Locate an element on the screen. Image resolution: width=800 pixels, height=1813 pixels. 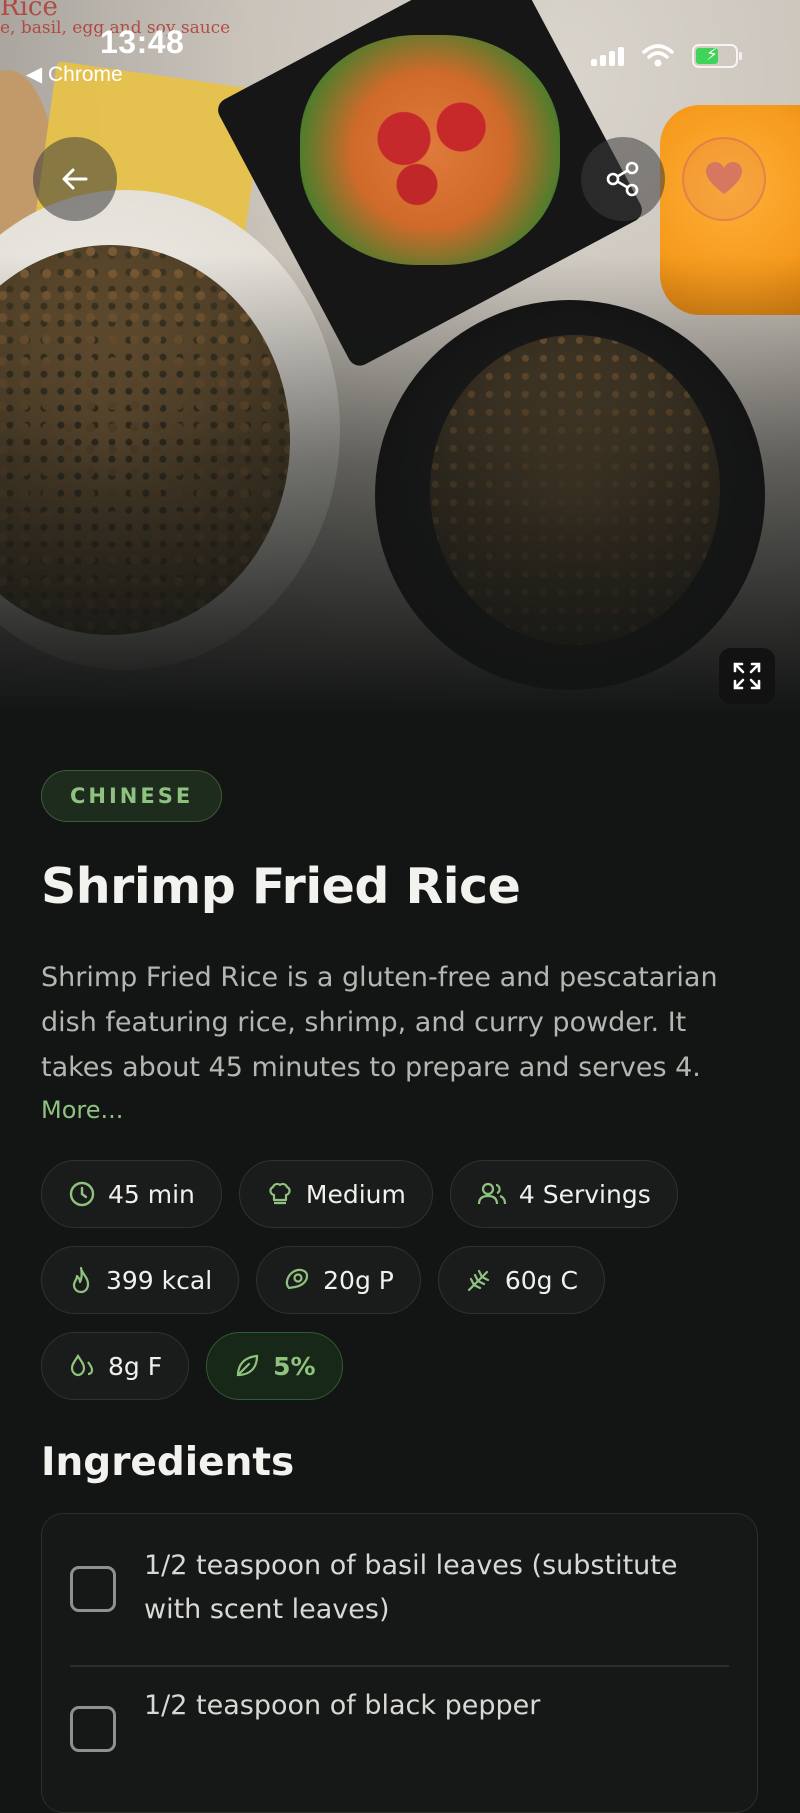
time-value: 45 min is located at coordinates (151, 1194).